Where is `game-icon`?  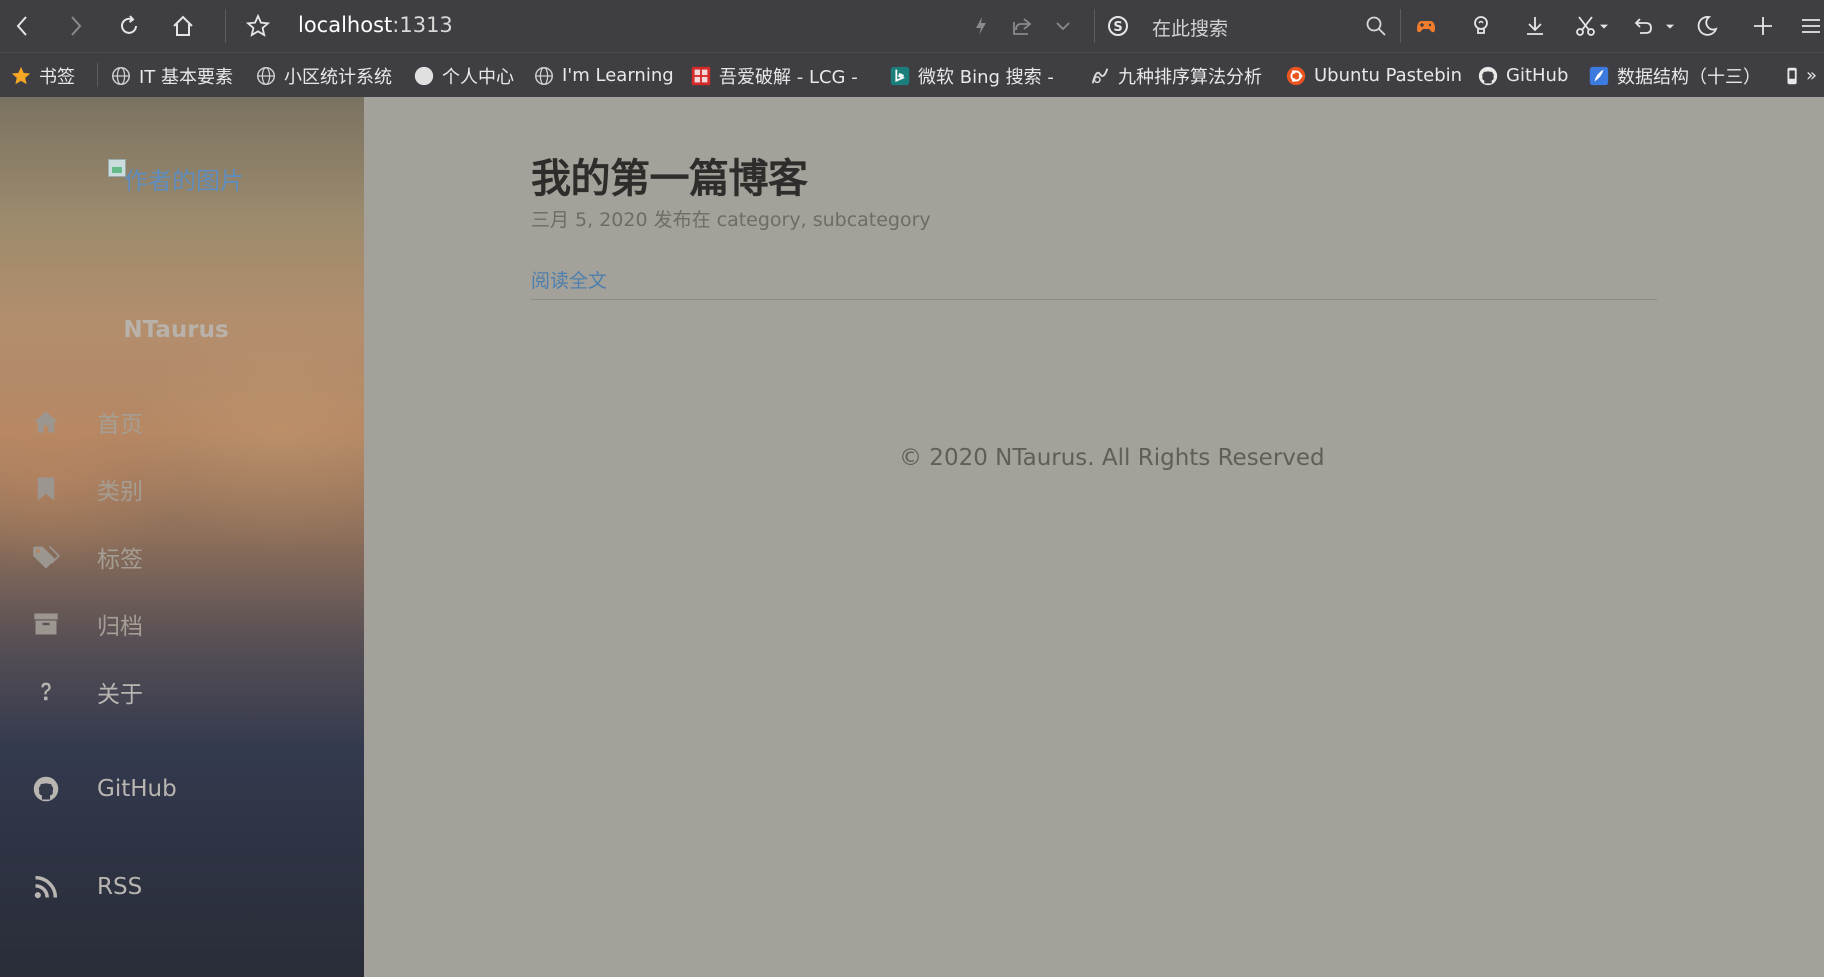
game-icon is located at coordinates (1426, 26).